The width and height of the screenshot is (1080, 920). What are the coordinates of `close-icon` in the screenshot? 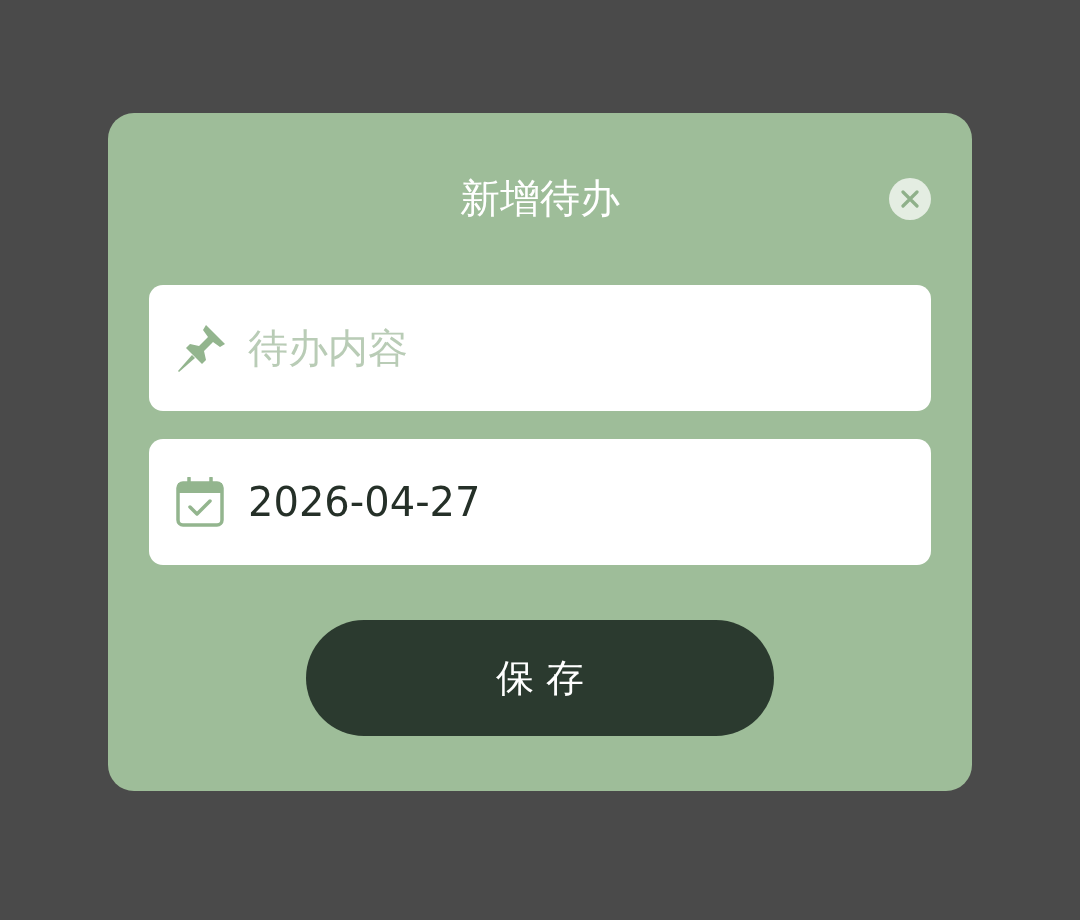 It's located at (910, 199).